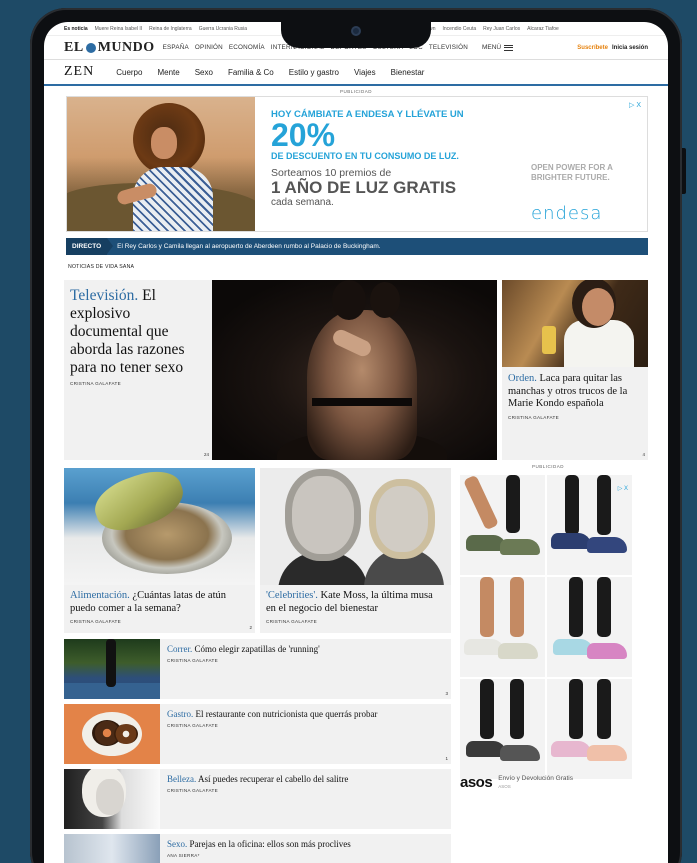 This screenshot has width=697, height=863. I want to click on menu-label: MENÚ, so click(491, 47).